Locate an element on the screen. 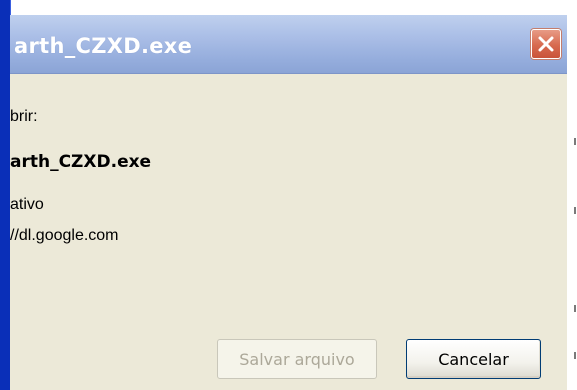 The height and width of the screenshot is (390, 577). file-source: //dl.google.com is located at coordinates (64, 235).